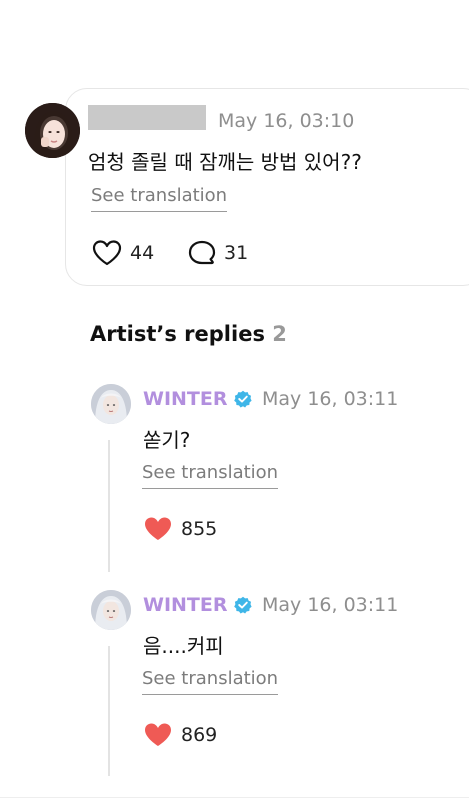  I want to click on post-see-translation-link: See translation, so click(159, 198).